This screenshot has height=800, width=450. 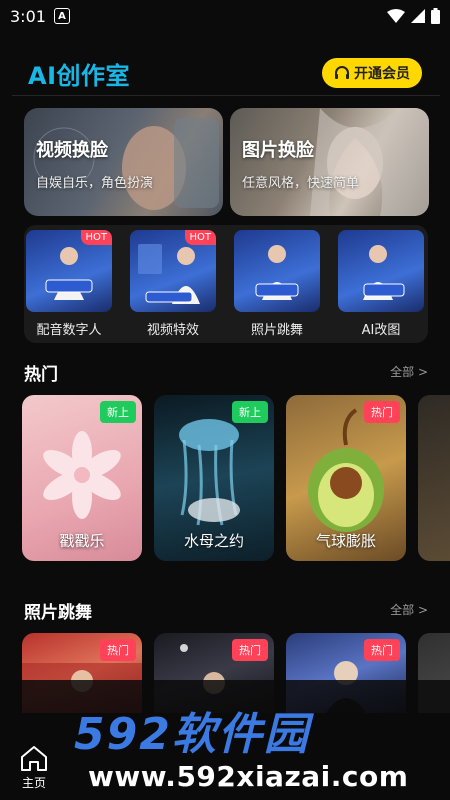 What do you see at coordinates (172, 330) in the screenshot?
I see `tool-video-effects-label: 视频特效` at bounding box center [172, 330].